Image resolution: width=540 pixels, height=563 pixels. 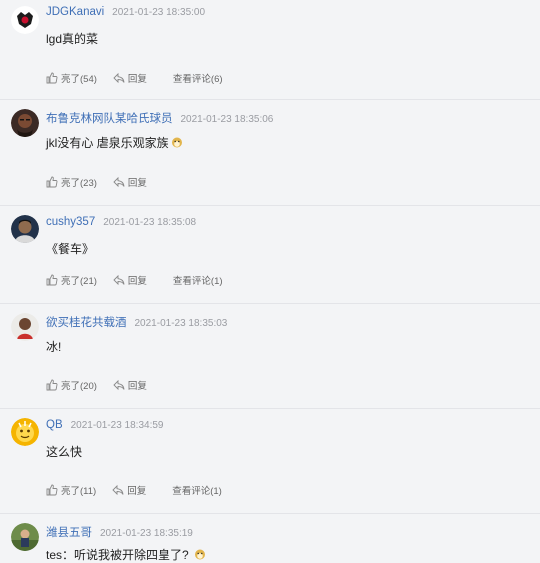 What do you see at coordinates (181, 323) in the screenshot?
I see `timestamp: 2021-01-23 18:35:03` at bounding box center [181, 323].